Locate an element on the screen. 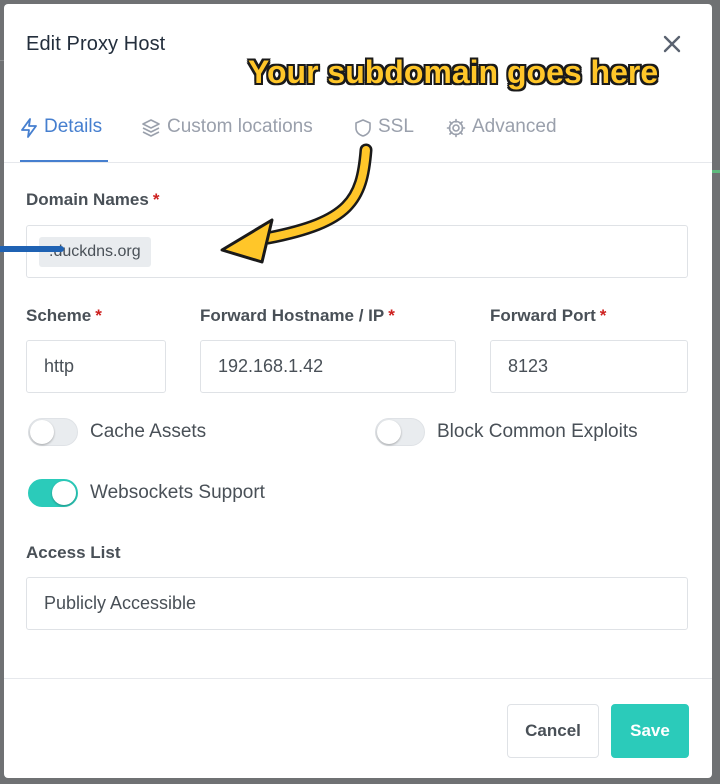 The height and width of the screenshot is (784, 720). websockets-toggle is located at coordinates (53, 493).